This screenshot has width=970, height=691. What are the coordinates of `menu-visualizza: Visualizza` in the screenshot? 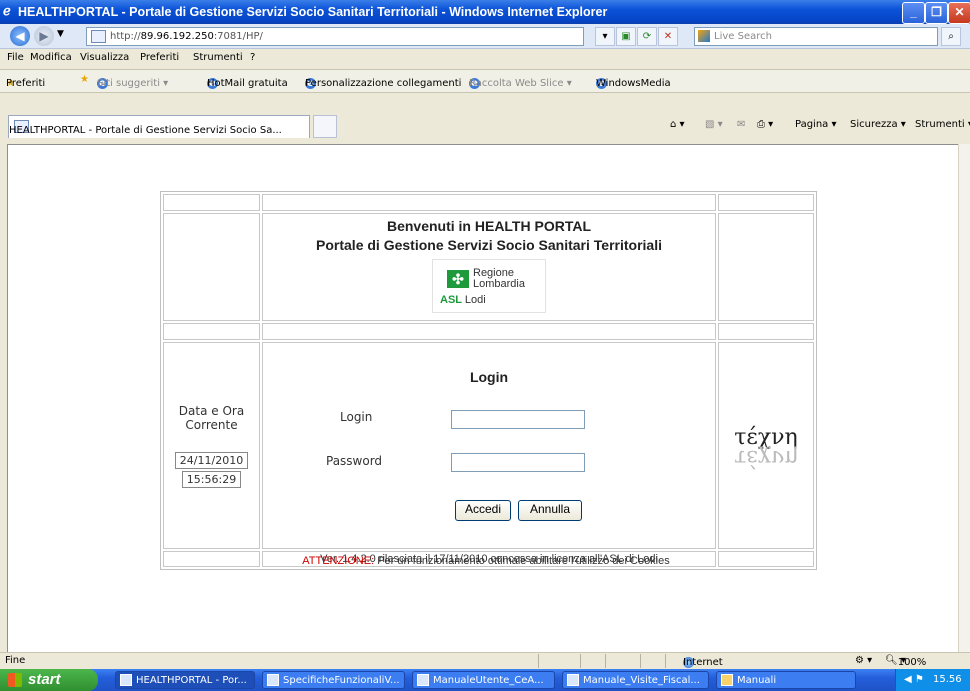 It's located at (104, 57).